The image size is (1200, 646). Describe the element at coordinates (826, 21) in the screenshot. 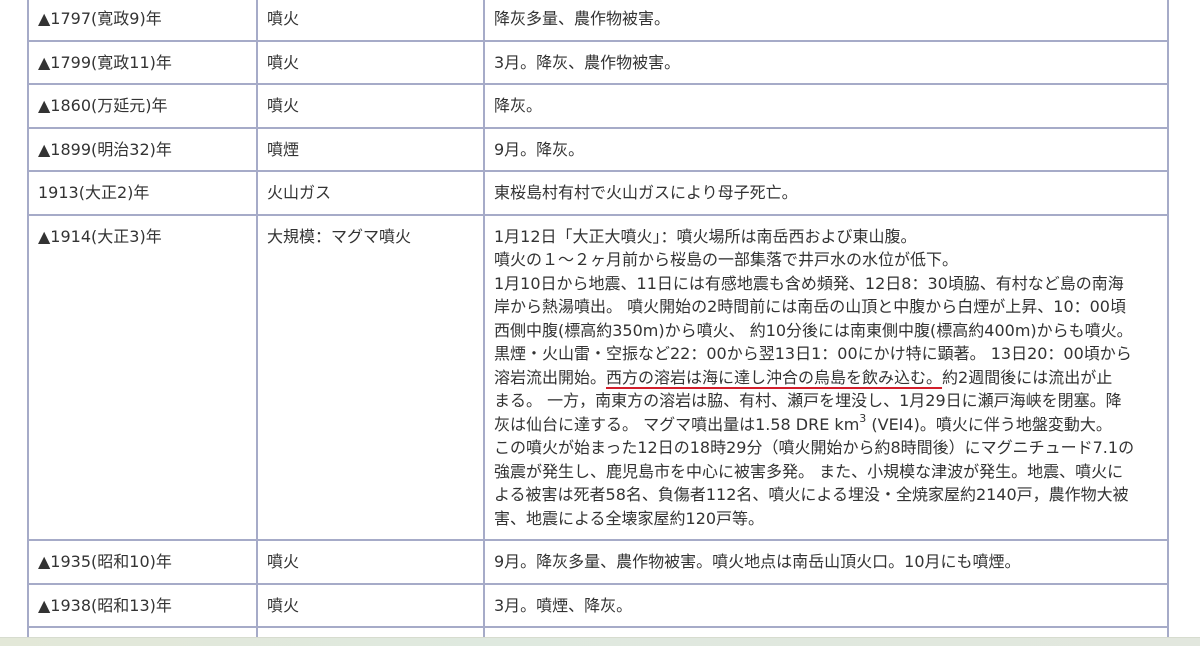

I see `description-cell: 降灰多量、農作物被害。` at that location.